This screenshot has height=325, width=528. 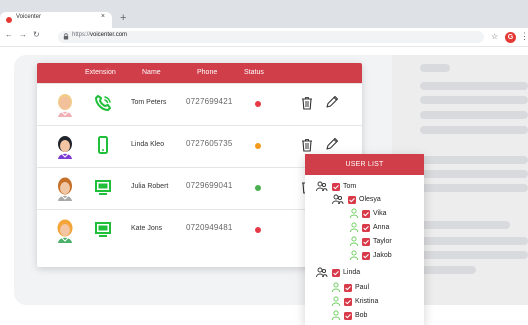 What do you see at coordinates (147, 228) in the screenshot?
I see `user-name: Kate Jons` at bounding box center [147, 228].